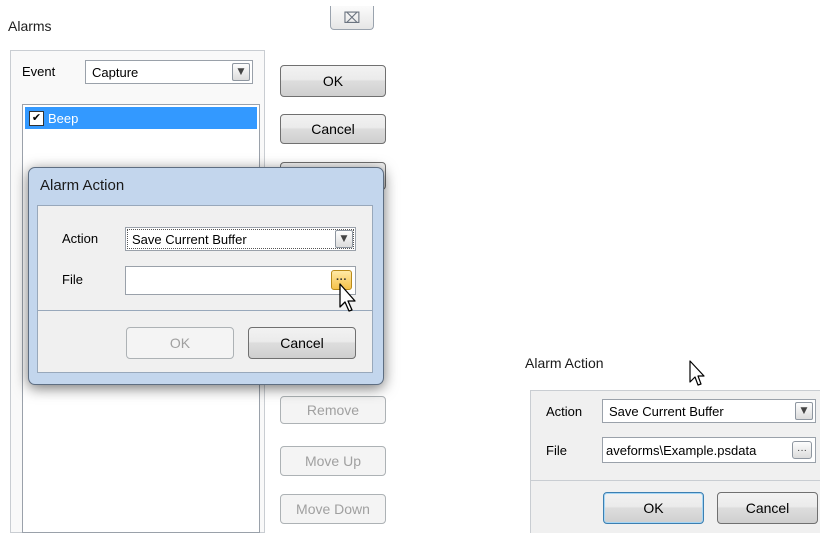 The width and height of the screenshot is (820, 533). Describe the element at coordinates (681, 450) in the screenshot. I see `dialog-right-file-value: aveforms\Example.psdata` at that location.